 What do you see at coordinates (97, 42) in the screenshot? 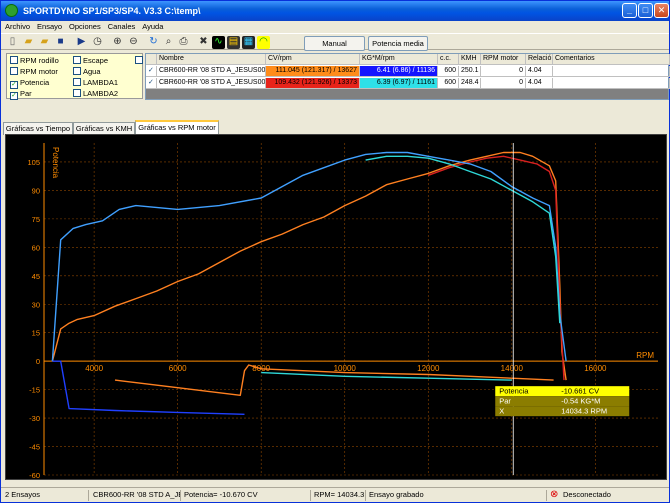
I see `clock-icon: ◷` at bounding box center [97, 42].